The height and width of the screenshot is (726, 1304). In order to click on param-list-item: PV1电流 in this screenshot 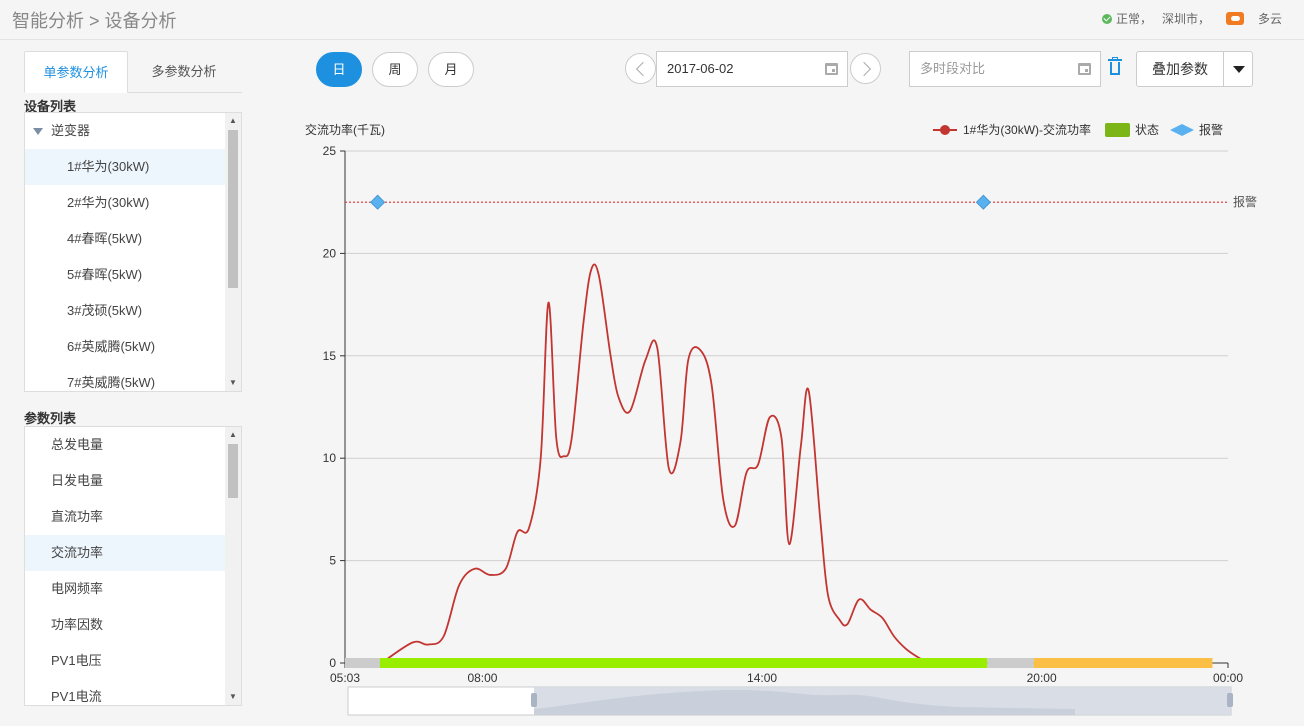, I will do `click(133, 692)`.